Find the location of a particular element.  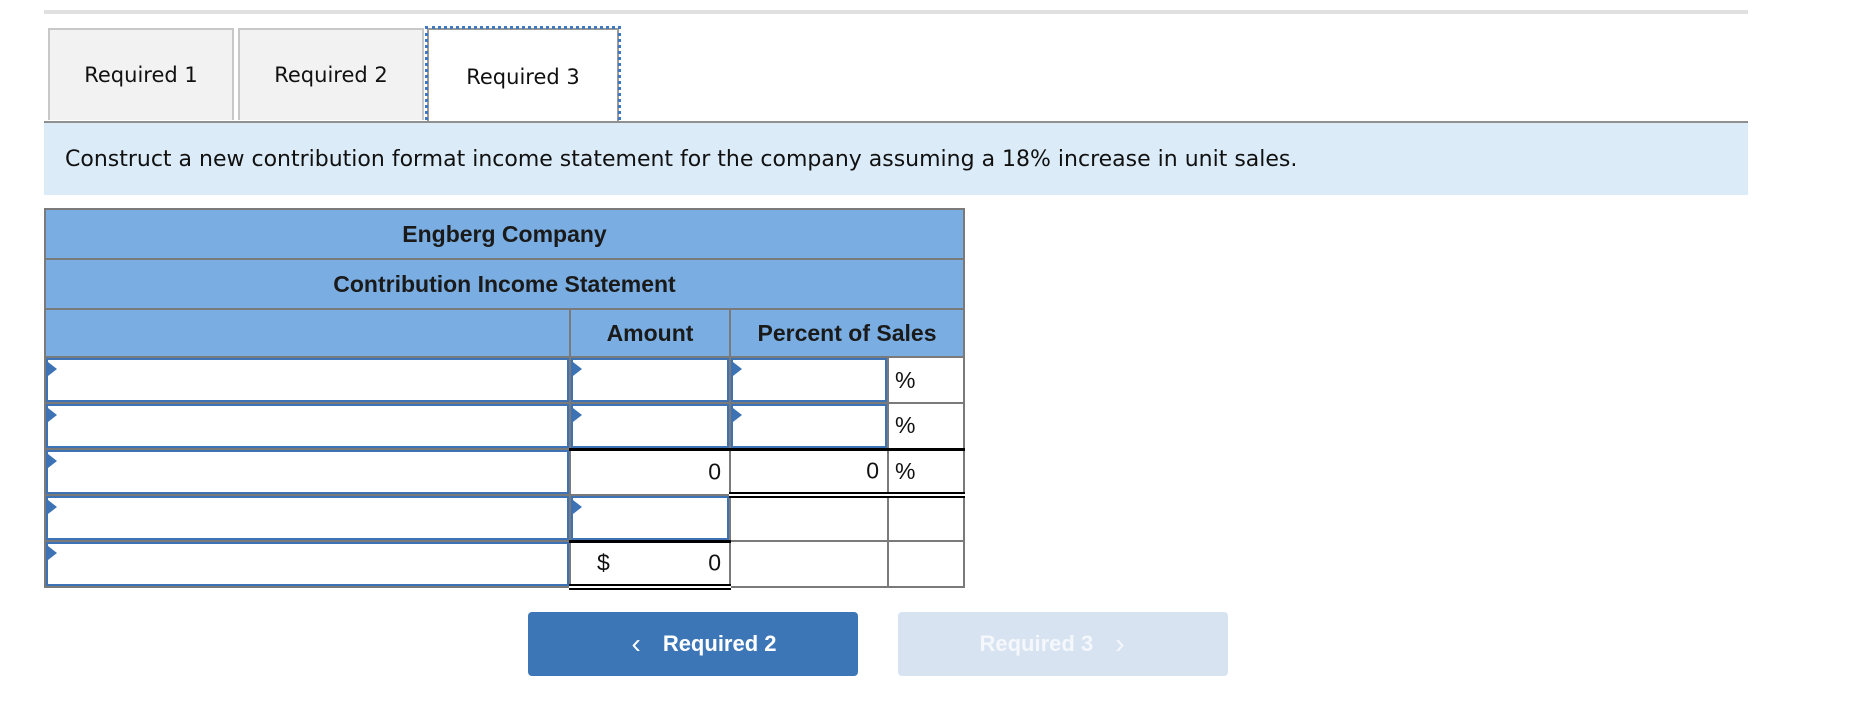

tab-required-1: Required 1 is located at coordinates (141, 74).